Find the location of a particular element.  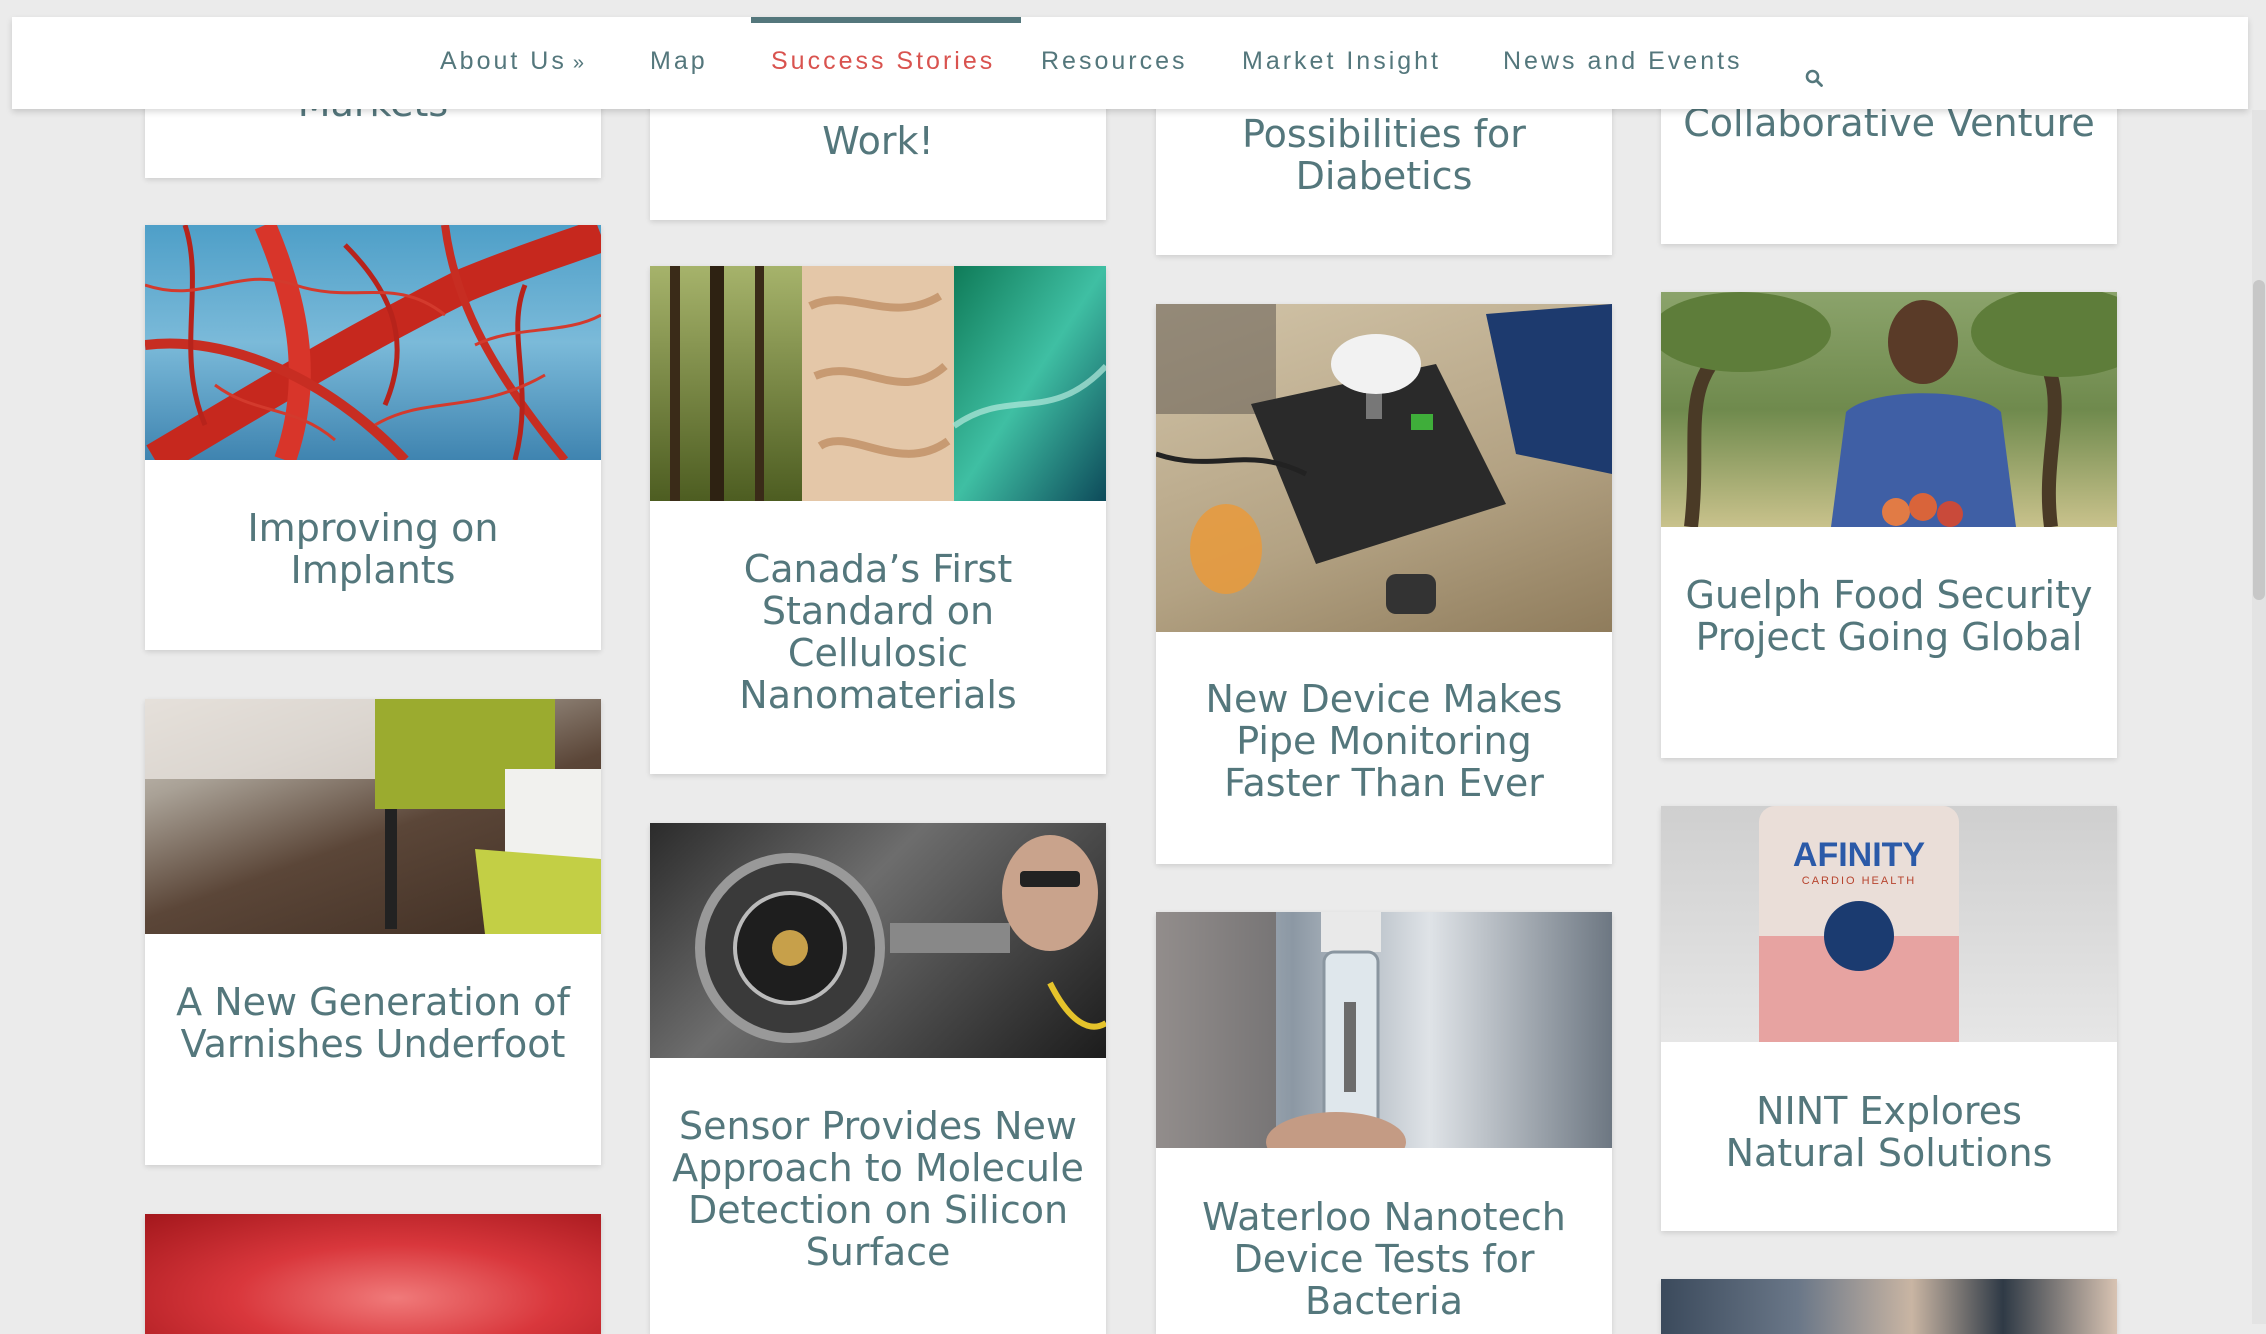

product-sub-label: CARDIO HEALTH is located at coordinates (1859, 881).